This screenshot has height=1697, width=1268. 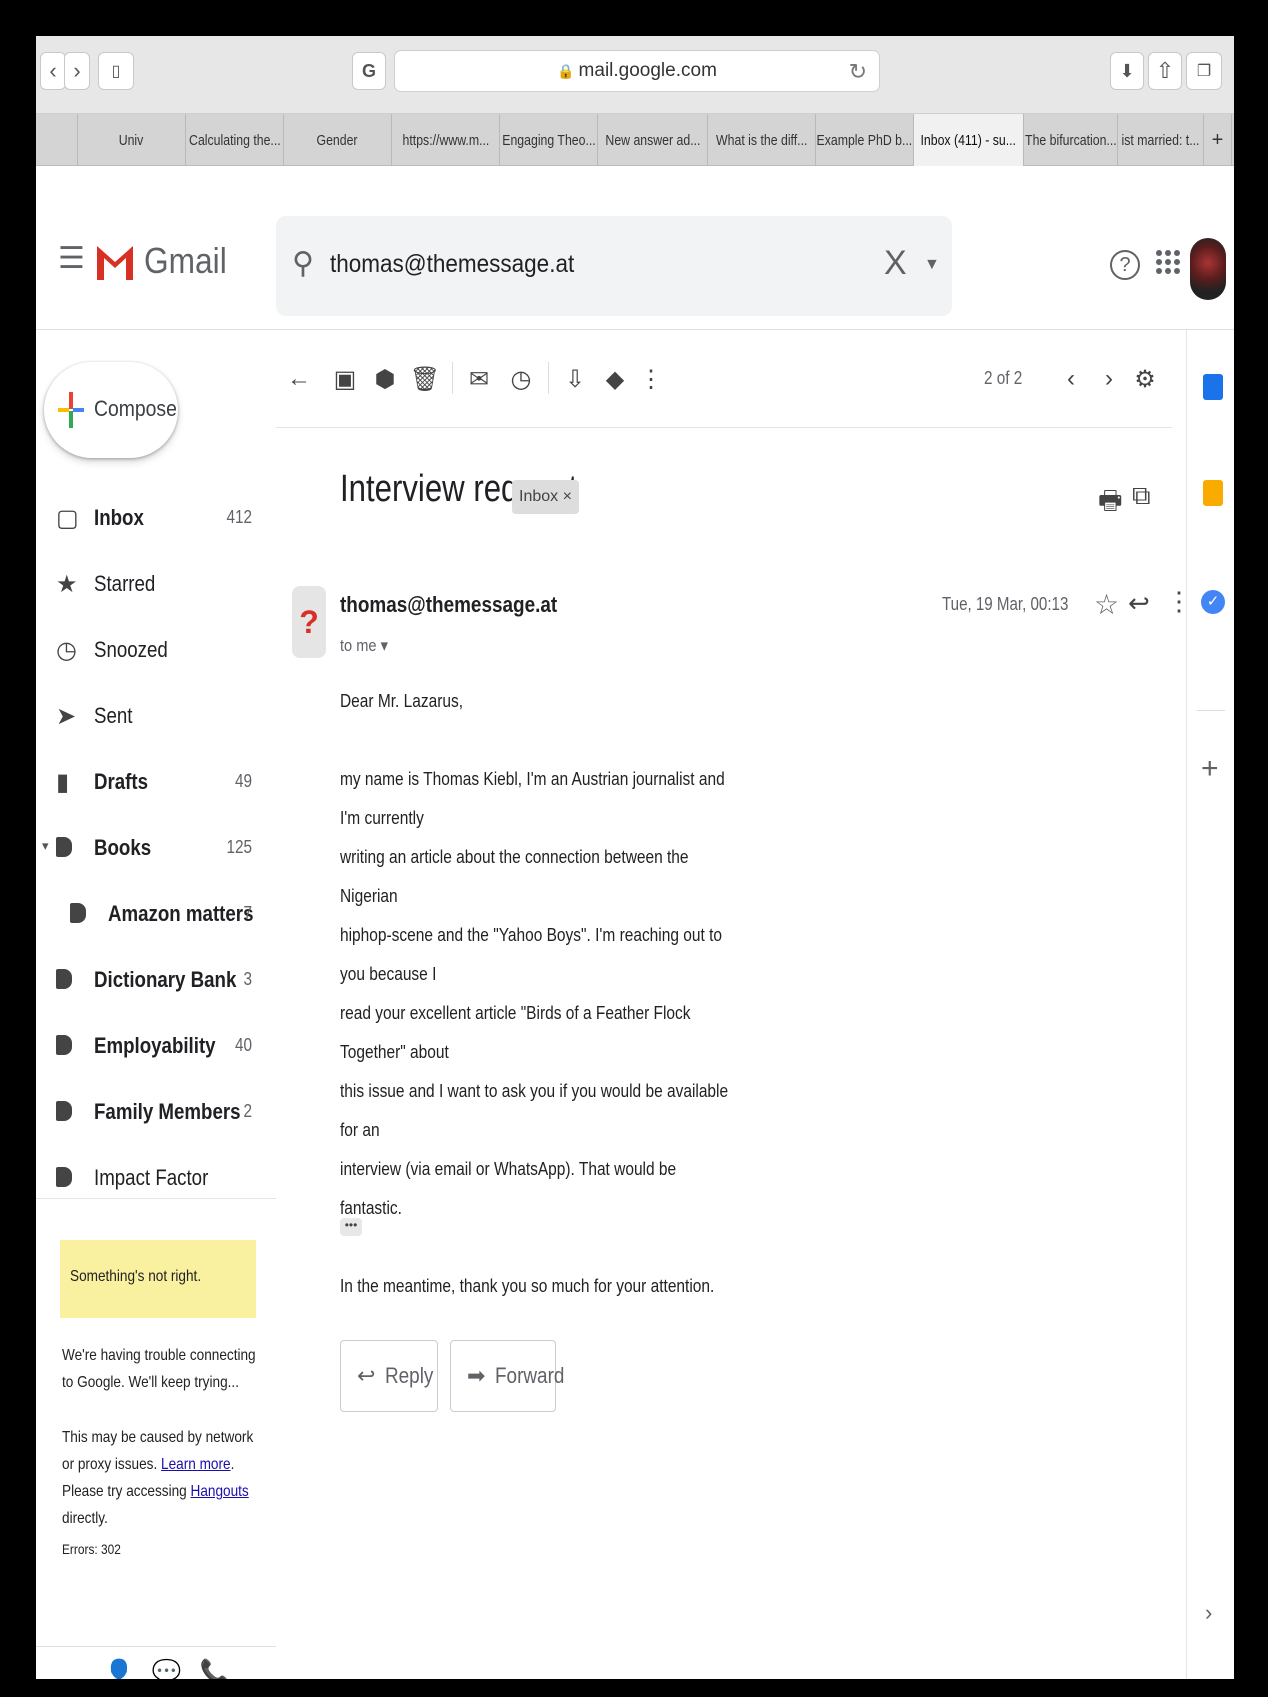 What do you see at coordinates (1145, 379) in the screenshot?
I see `settings-icon: ⚙` at bounding box center [1145, 379].